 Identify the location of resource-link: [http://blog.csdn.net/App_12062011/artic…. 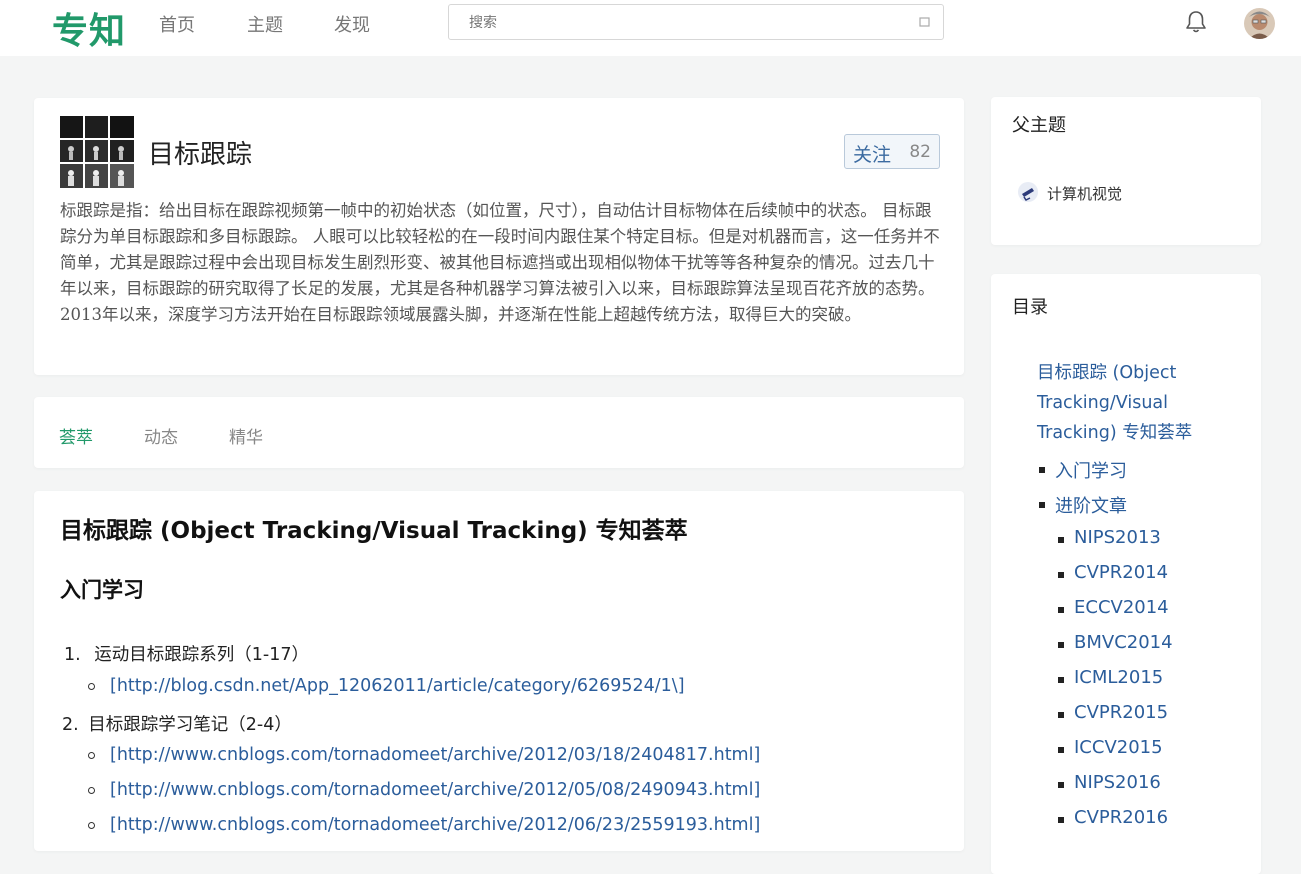
(386, 686).